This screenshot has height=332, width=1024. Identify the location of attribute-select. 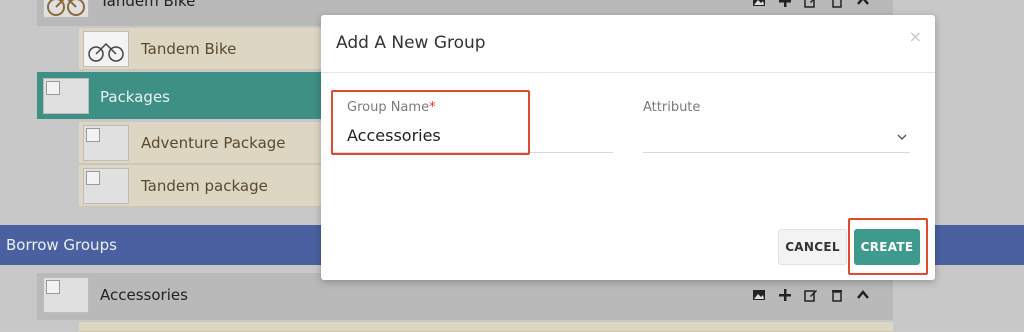
(768, 136).